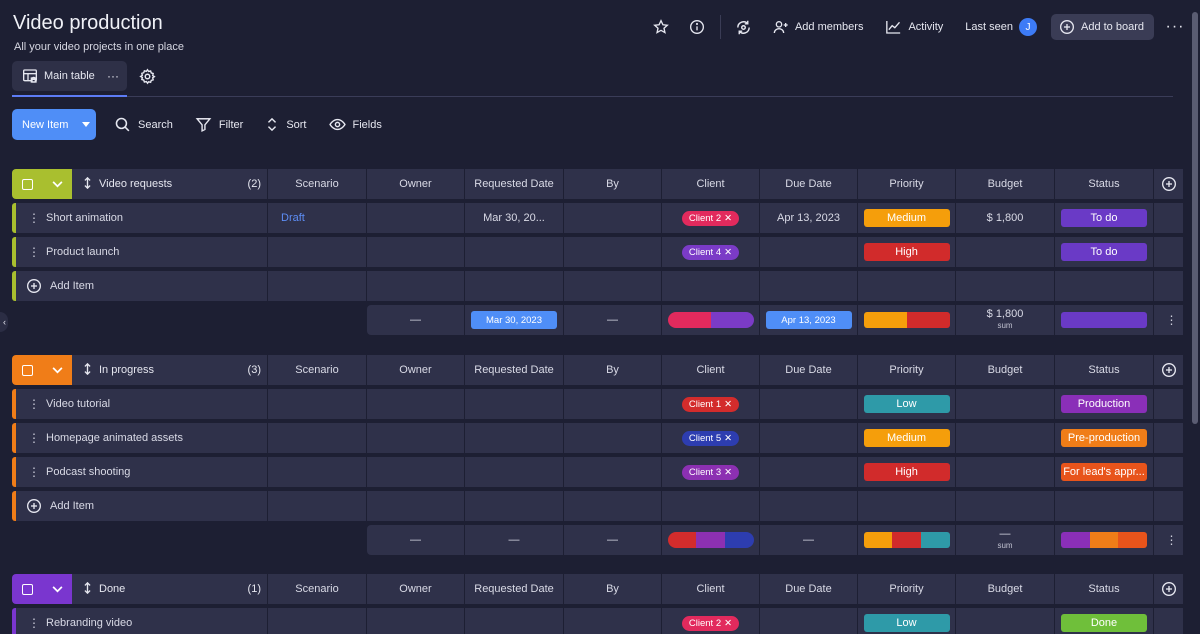 Image resolution: width=1200 pixels, height=634 pixels. What do you see at coordinates (1175, 27) in the screenshot?
I see `more-options-icon: ···` at bounding box center [1175, 27].